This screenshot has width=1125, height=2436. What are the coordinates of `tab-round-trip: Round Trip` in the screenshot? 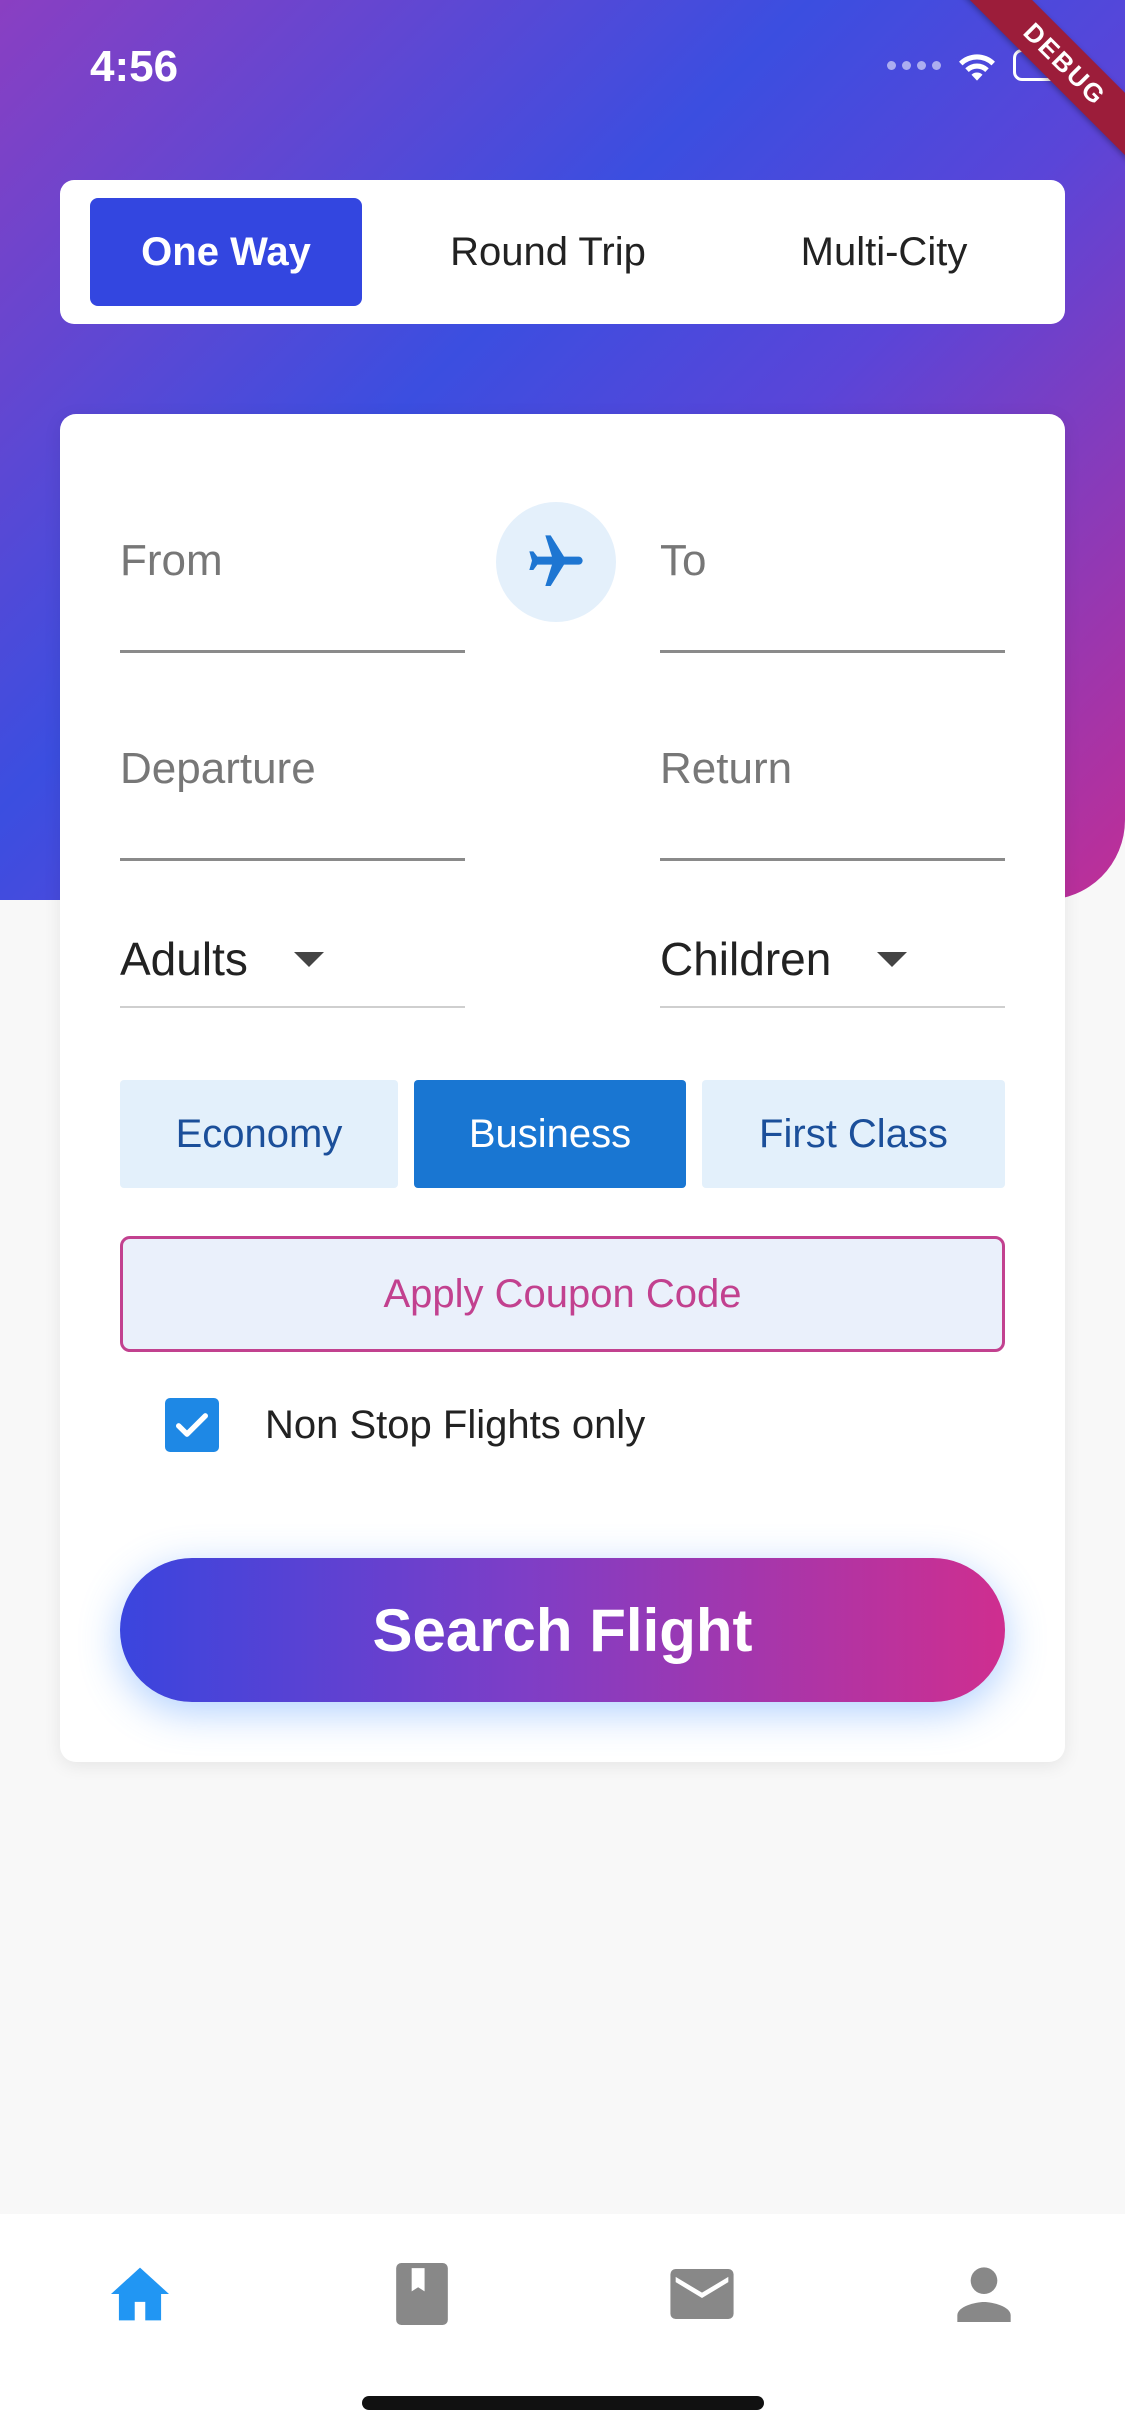 It's located at (548, 252).